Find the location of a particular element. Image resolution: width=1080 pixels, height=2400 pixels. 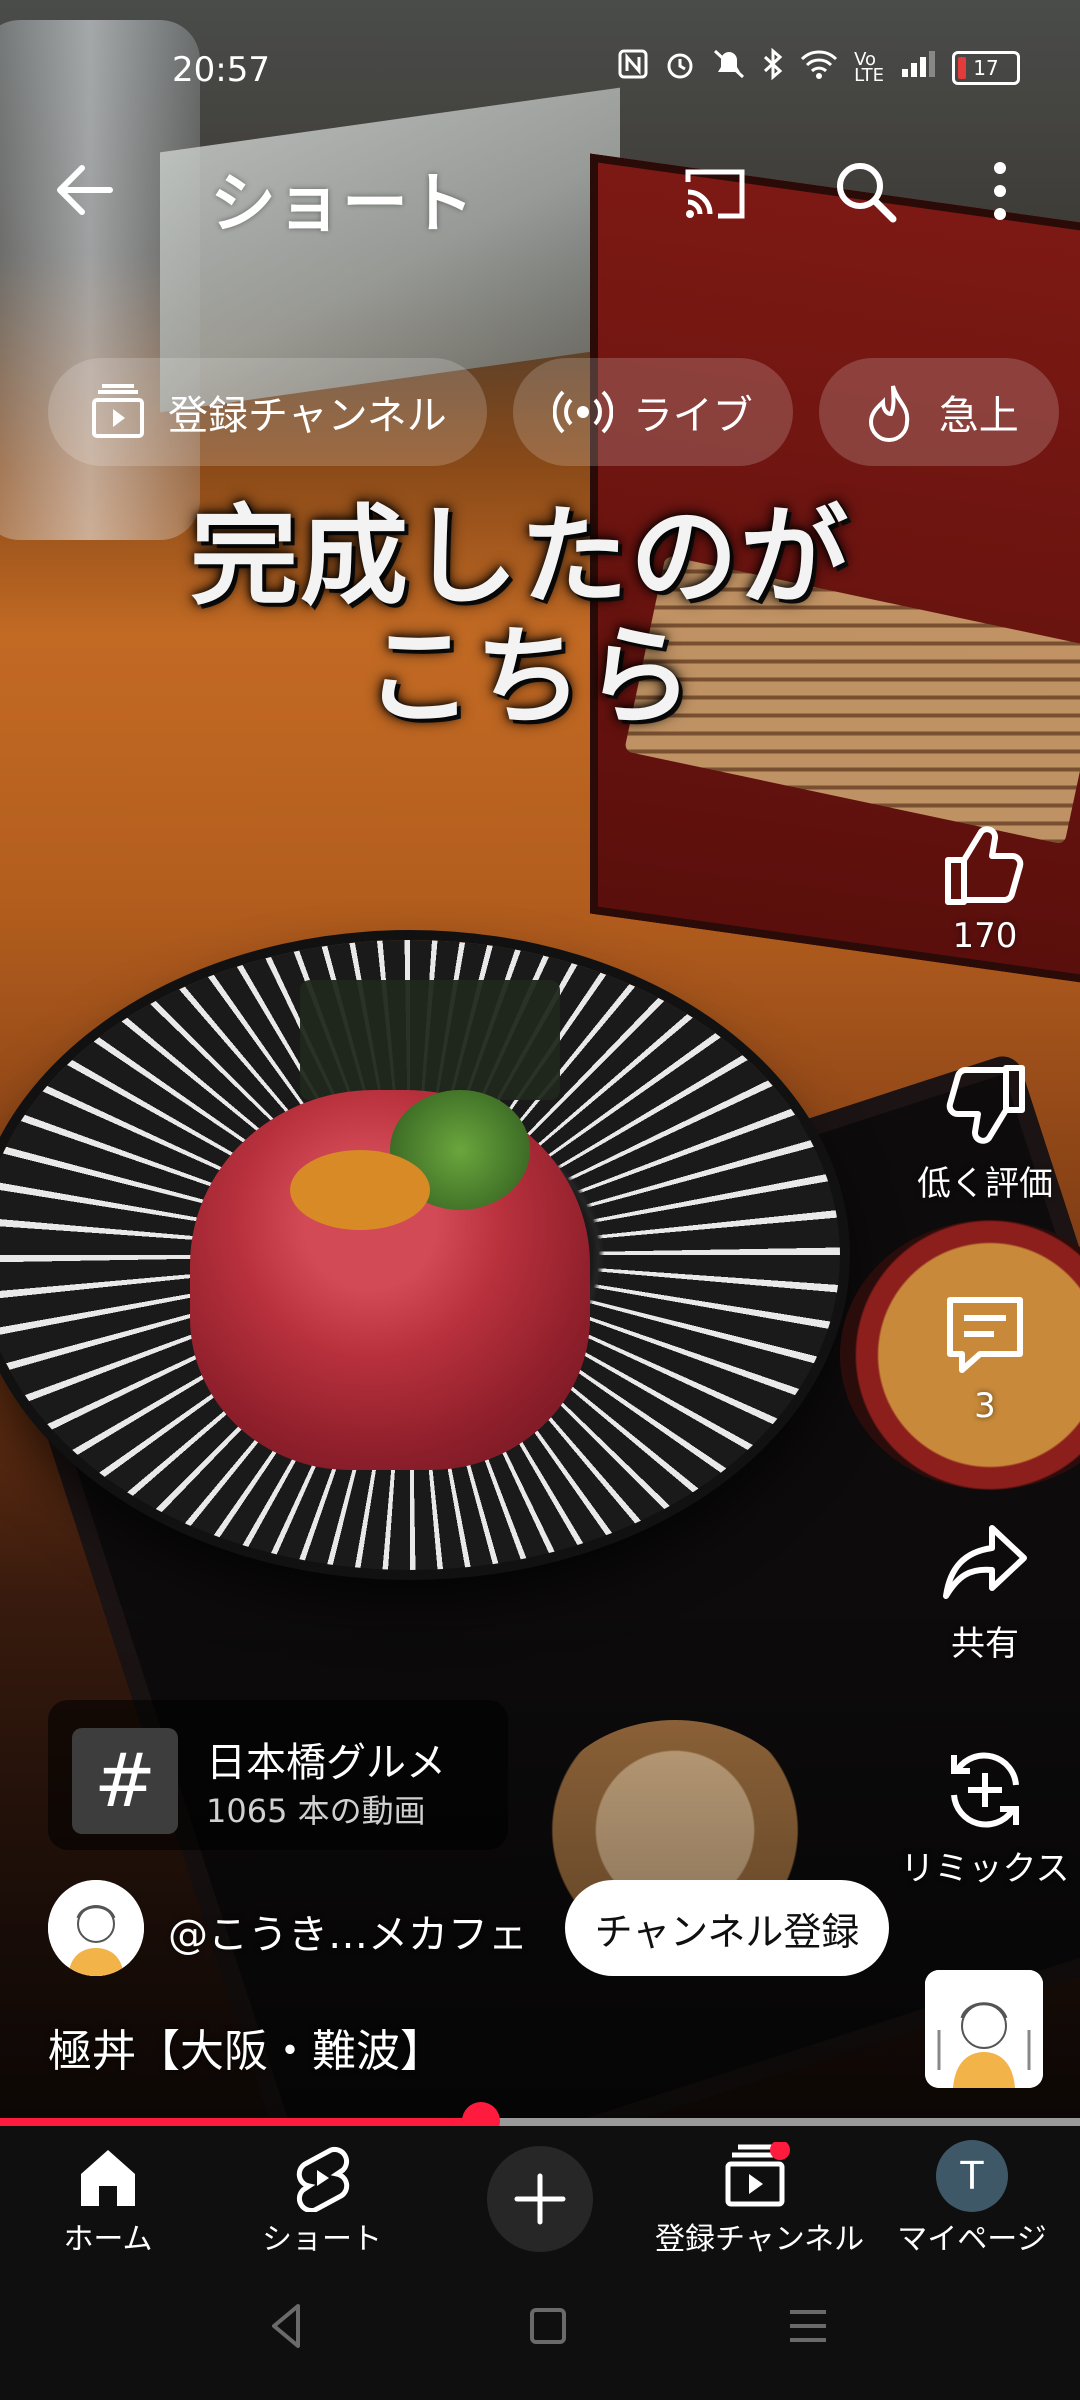

system-menu-icon is located at coordinates (808, 2326).